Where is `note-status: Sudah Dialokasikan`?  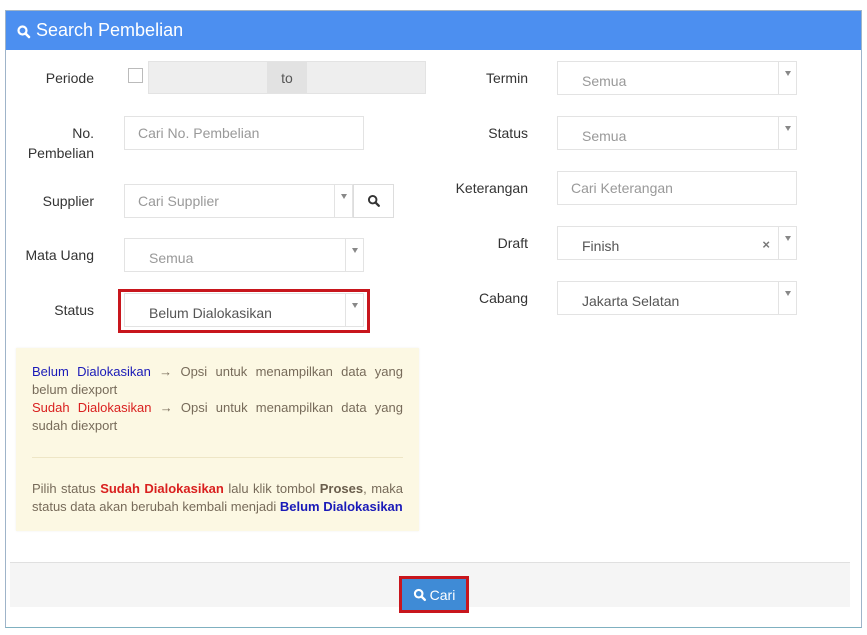 note-status: Sudah Dialokasikan is located at coordinates (162, 488).